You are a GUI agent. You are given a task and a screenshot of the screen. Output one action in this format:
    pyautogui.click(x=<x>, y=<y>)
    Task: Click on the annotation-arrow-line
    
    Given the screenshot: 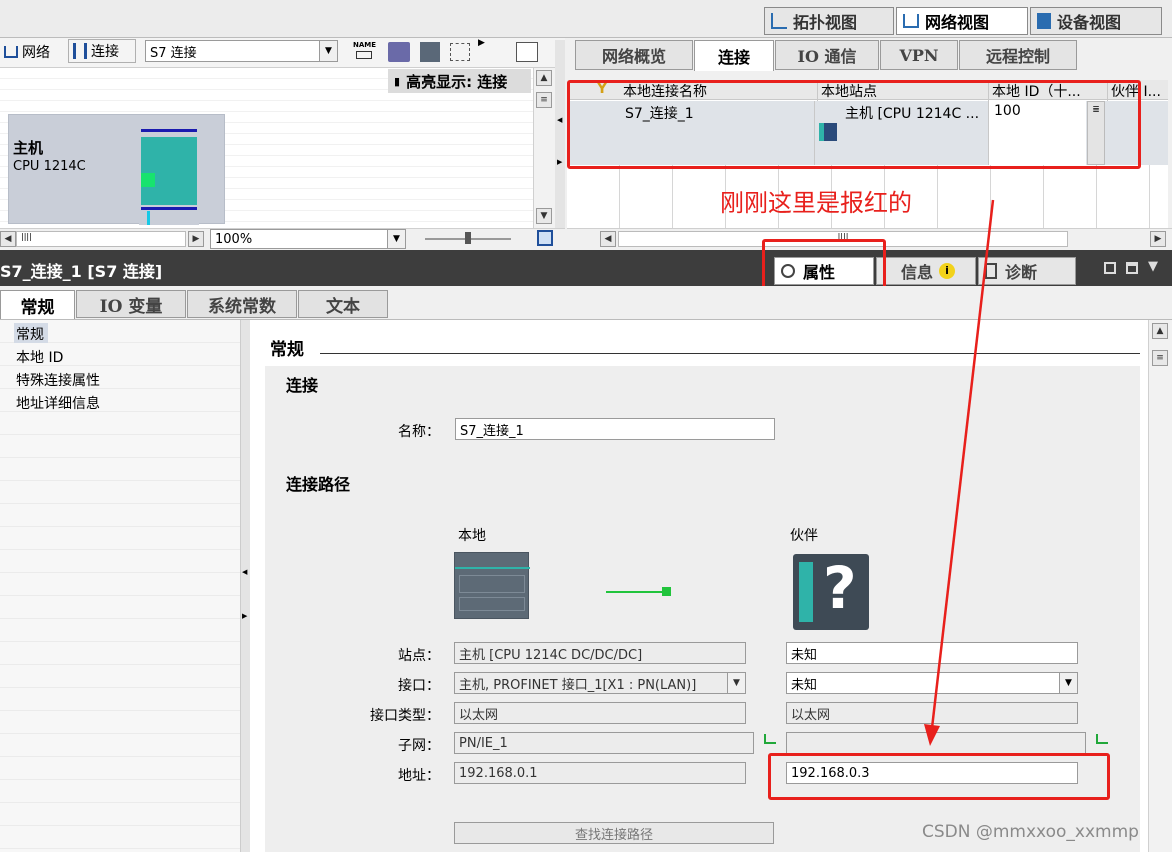 What is the action you would take?
    pyautogui.click(x=962, y=464)
    